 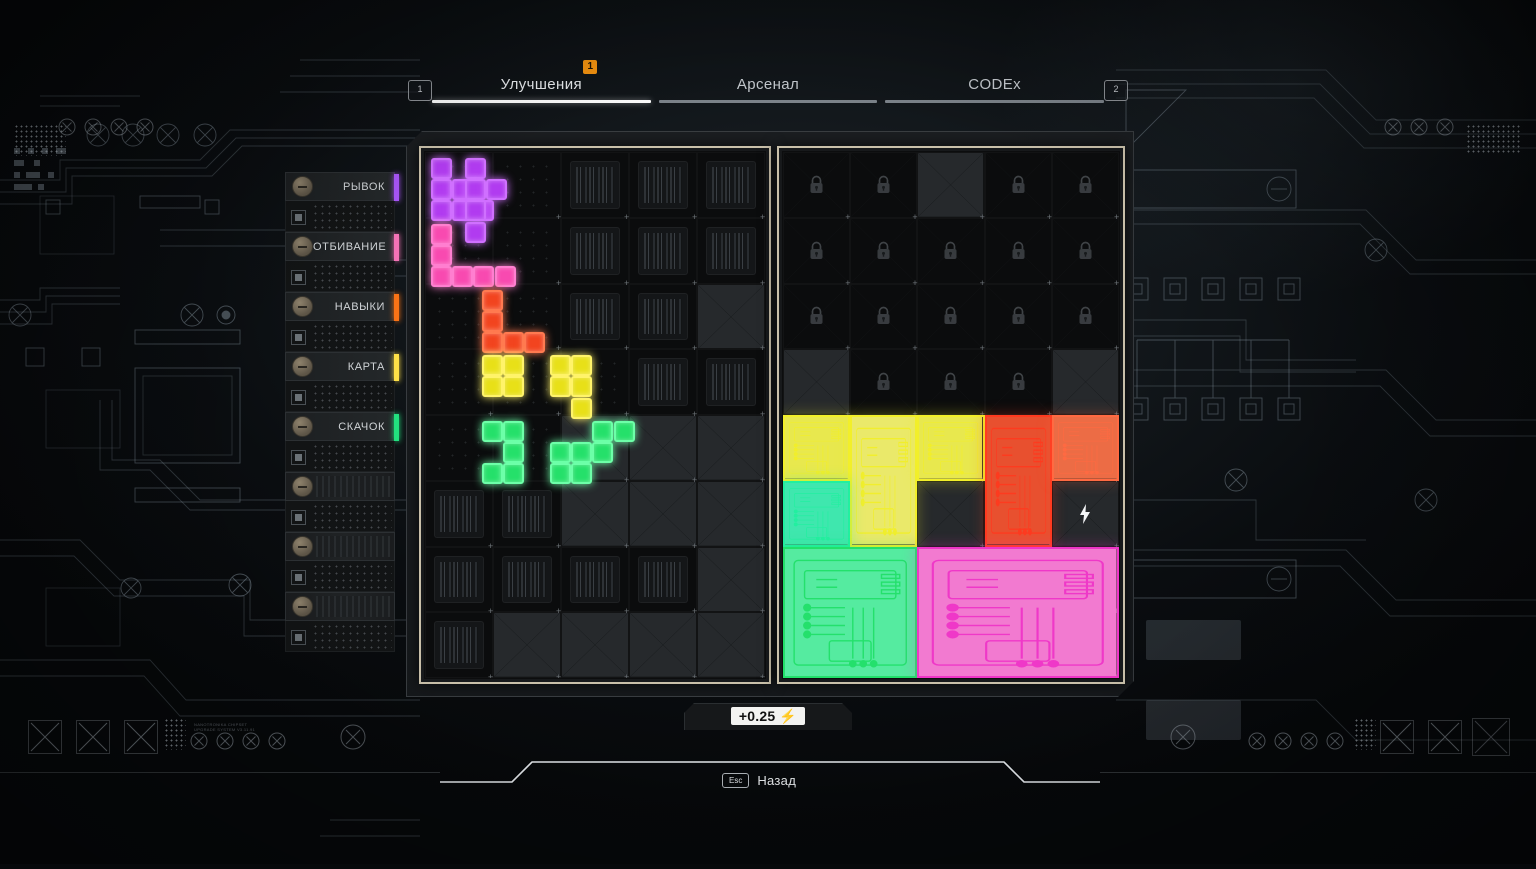 I want to click on grid-cell-2-2: +, so click(x=595, y=317).